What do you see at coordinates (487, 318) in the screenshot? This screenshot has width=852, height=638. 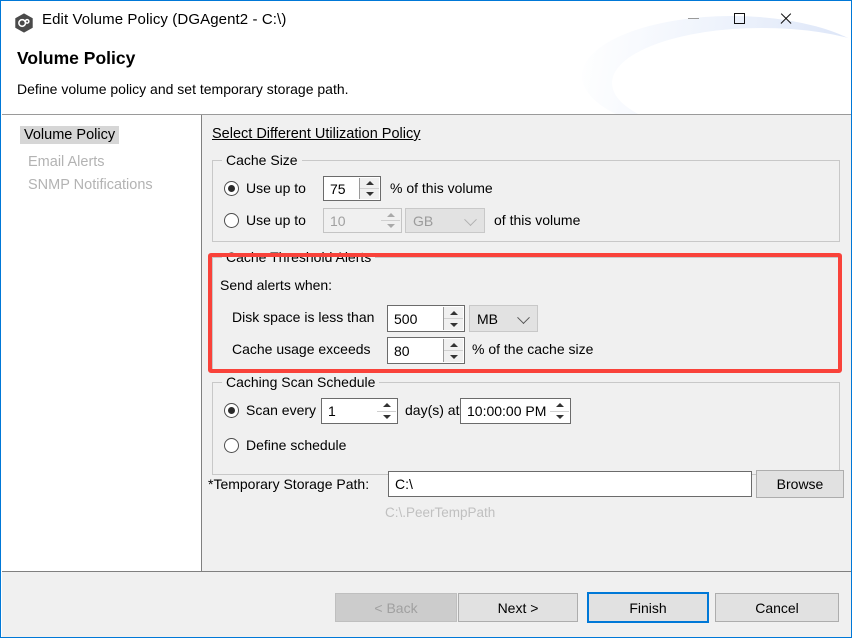 I see `disk-space-unit-value: MB` at bounding box center [487, 318].